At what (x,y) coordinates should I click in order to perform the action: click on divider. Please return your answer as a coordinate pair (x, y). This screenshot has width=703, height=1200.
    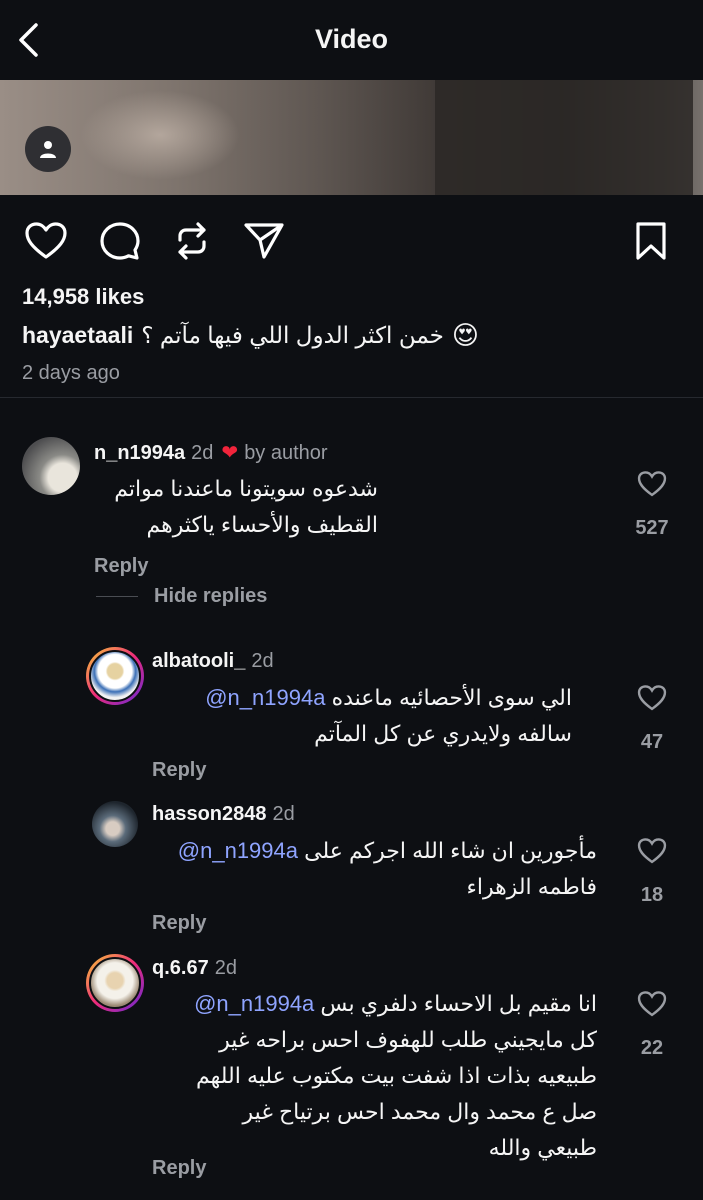
    Looking at the image, I should click on (351, 397).